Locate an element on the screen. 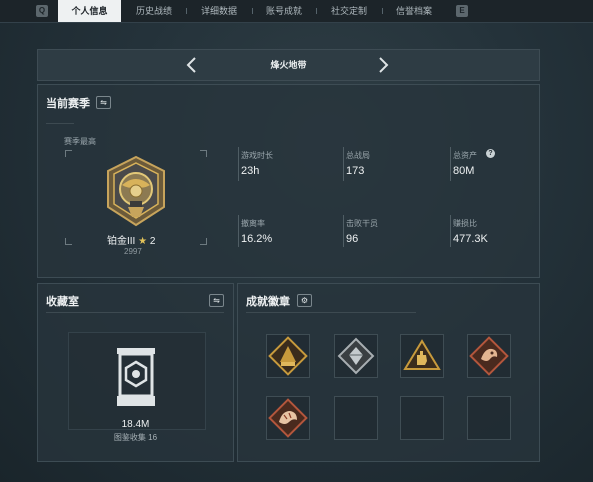 The image size is (593, 482). rank-stars-count: 2 is located at coordinates (152, 241).